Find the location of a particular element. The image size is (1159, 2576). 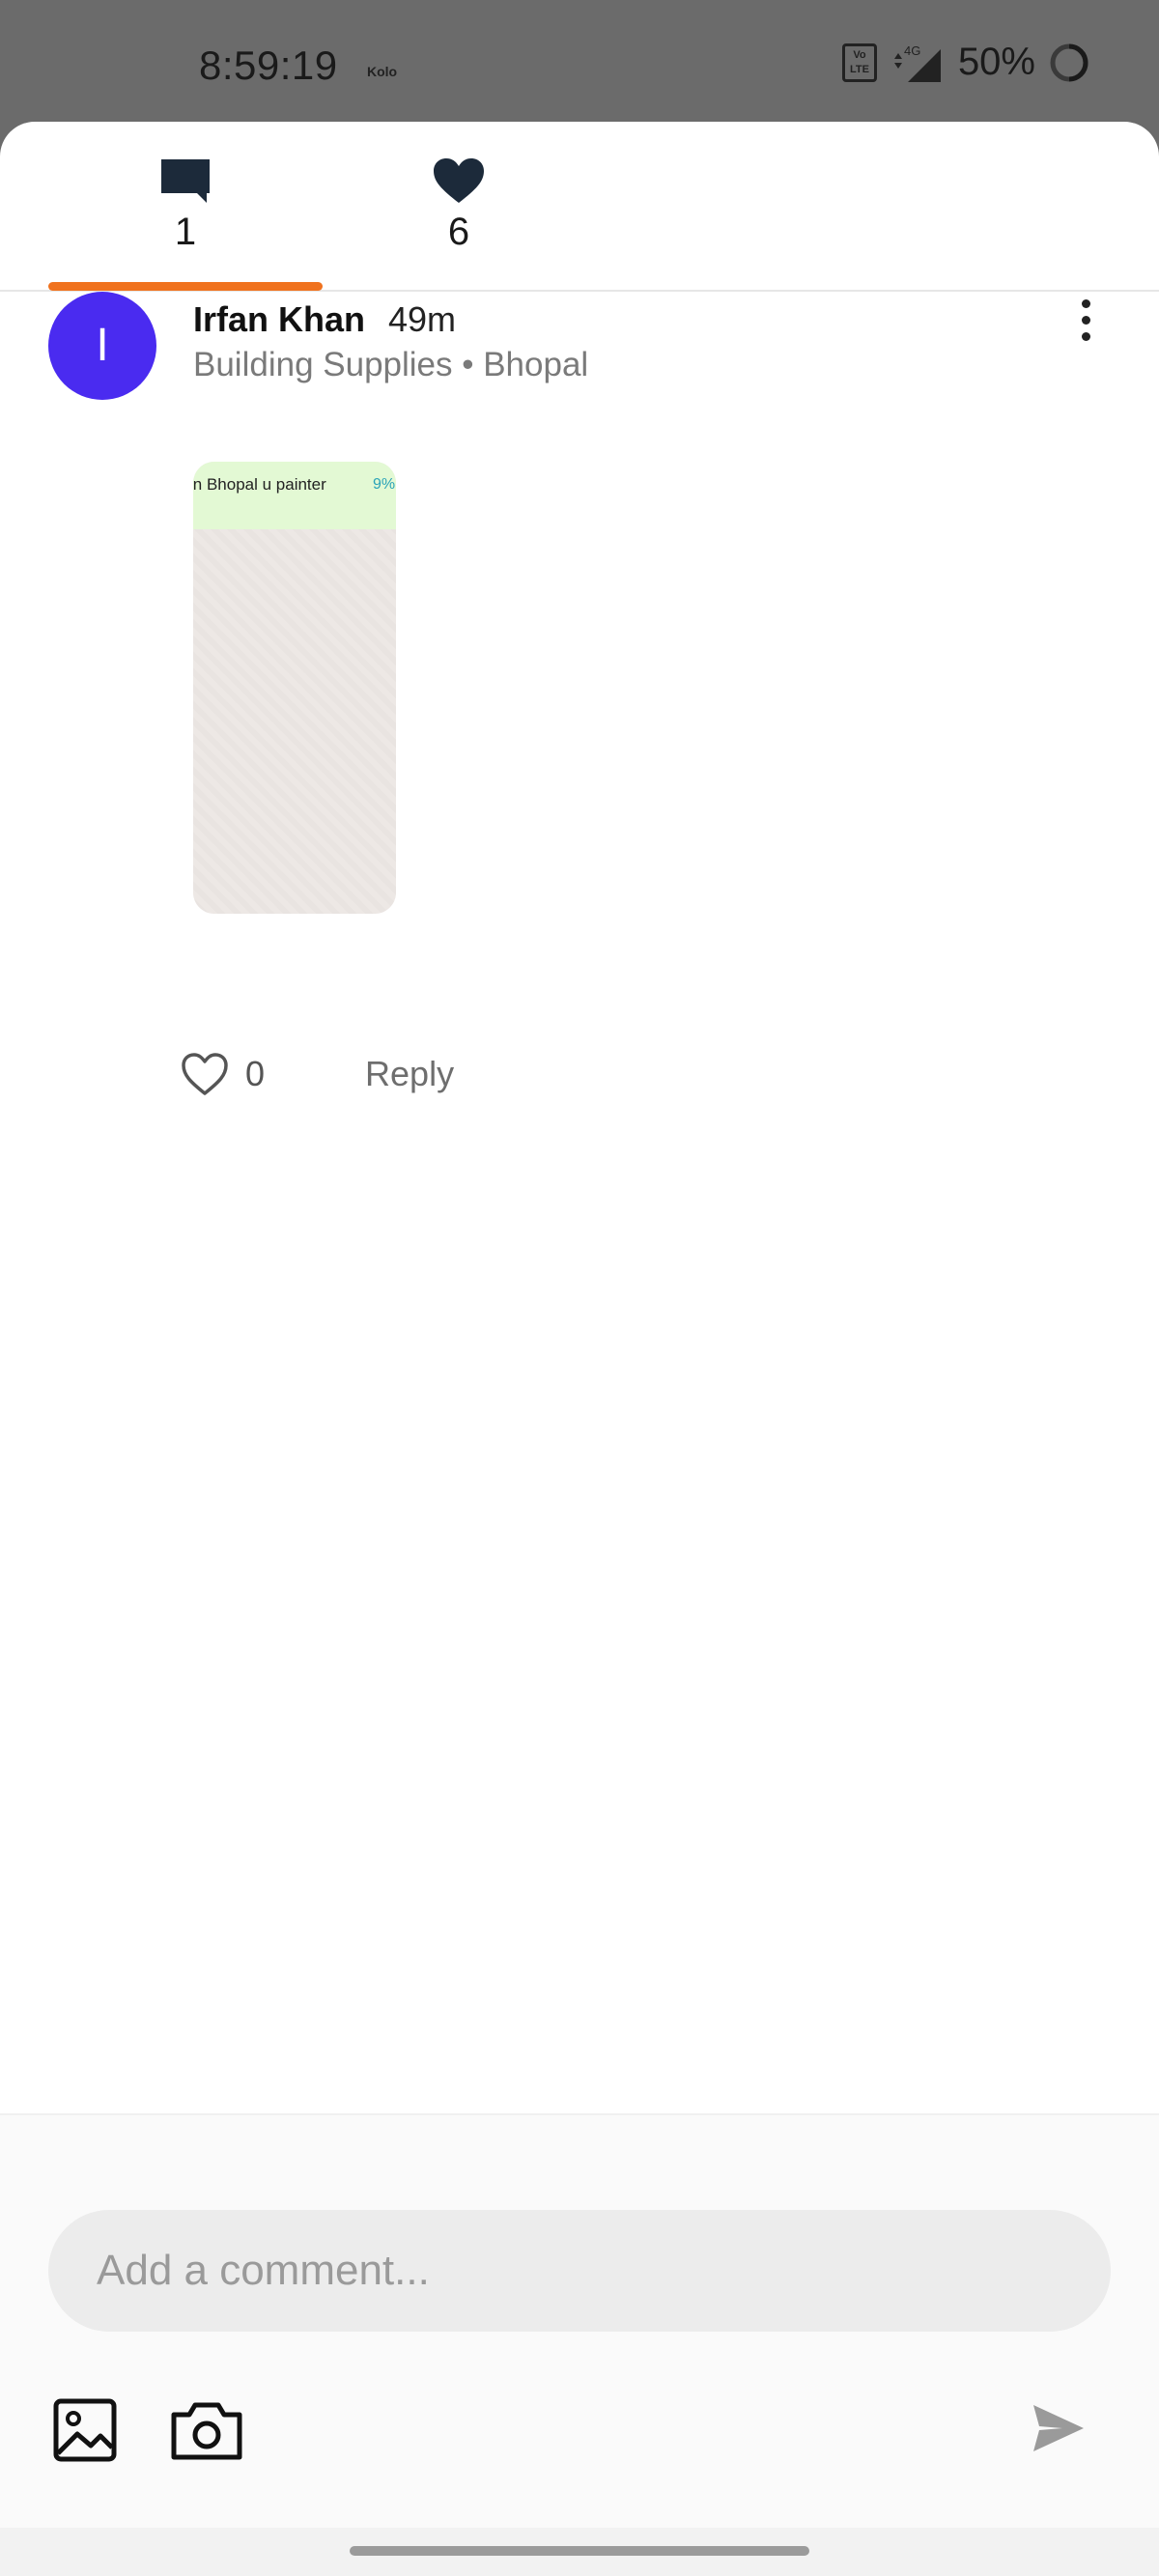

svg-text: 4G is located at coordinates (912, 50).